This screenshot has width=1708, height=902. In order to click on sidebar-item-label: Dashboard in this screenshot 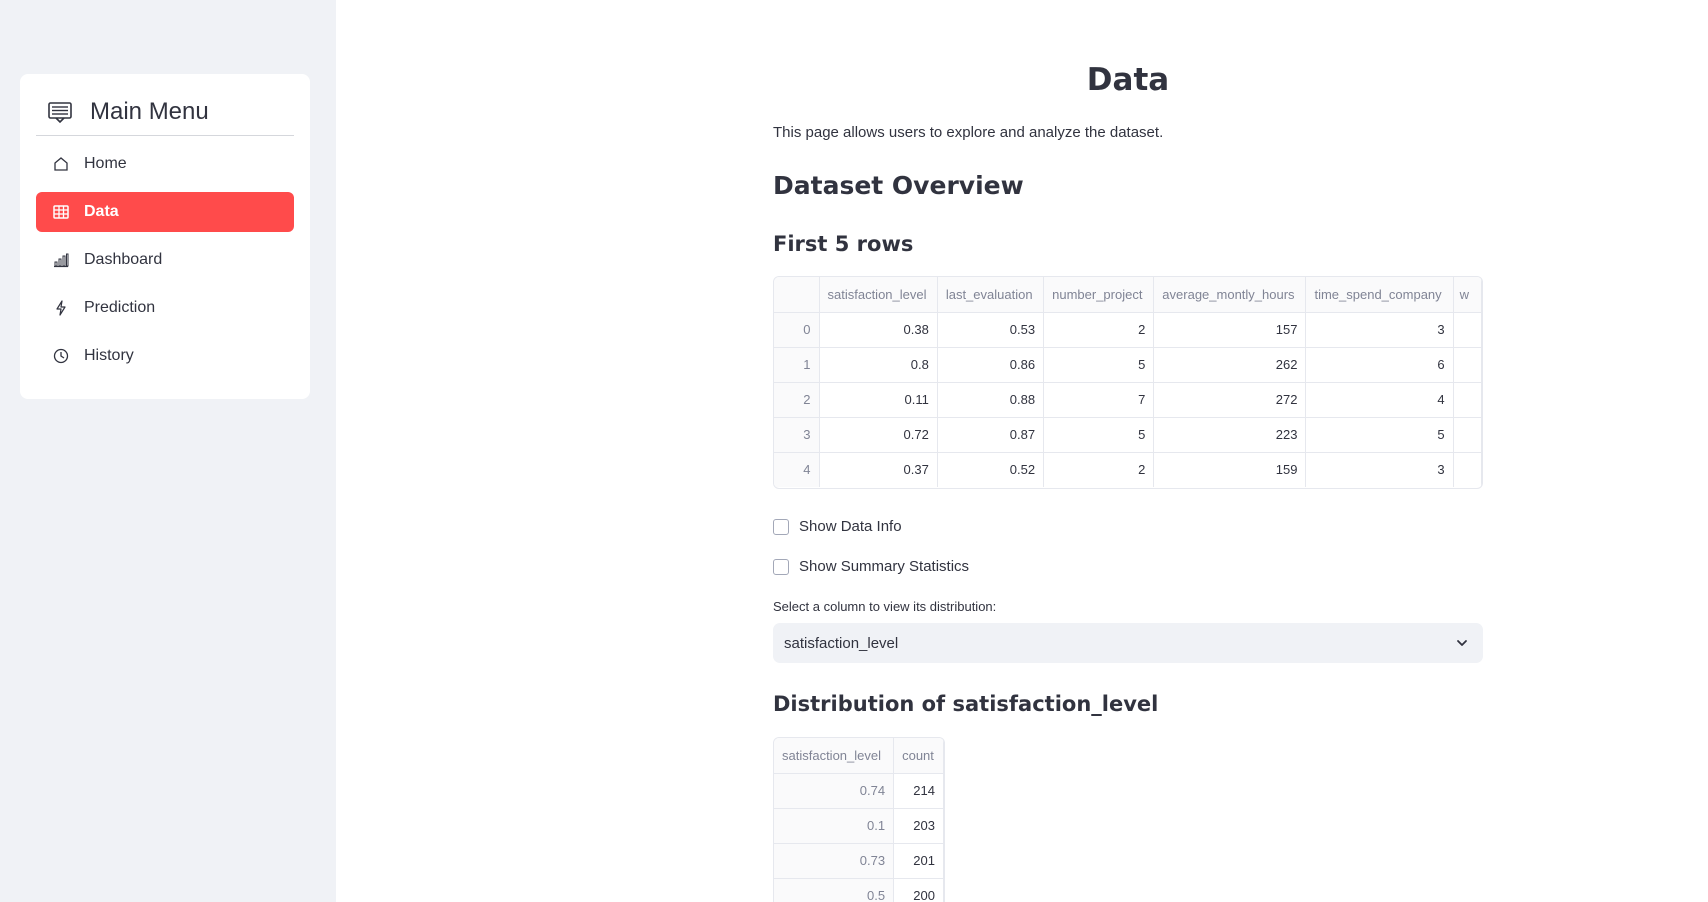, I will do `click(123, 259)`.